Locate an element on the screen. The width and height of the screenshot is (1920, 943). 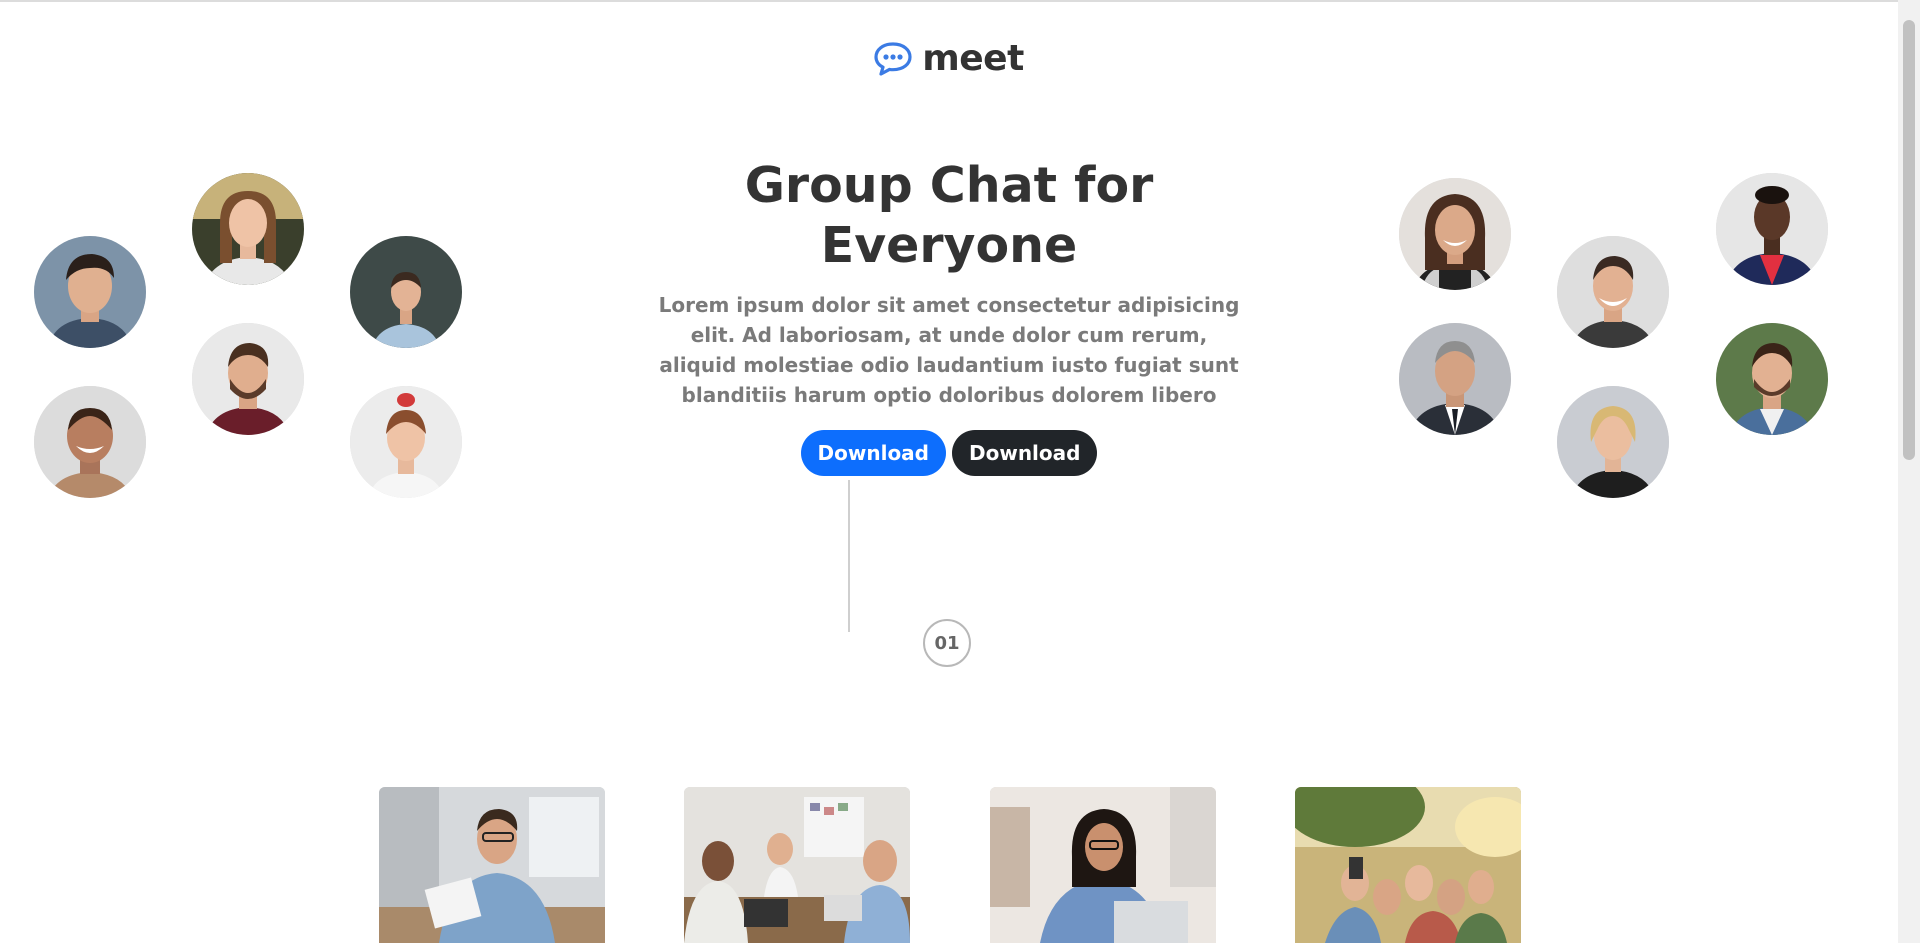
timeline-connector is located at coordinates (849, 556).